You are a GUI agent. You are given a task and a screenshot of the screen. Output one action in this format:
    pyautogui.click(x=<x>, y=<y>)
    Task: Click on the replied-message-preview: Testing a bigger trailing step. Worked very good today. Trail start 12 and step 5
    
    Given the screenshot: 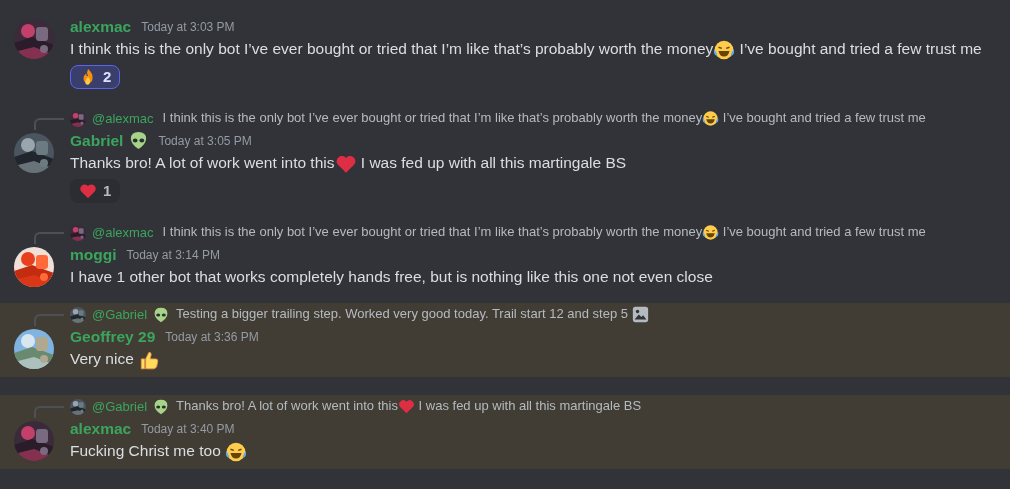 What is the action you would take?
    pyautogui.click(x=412, y=315)
    